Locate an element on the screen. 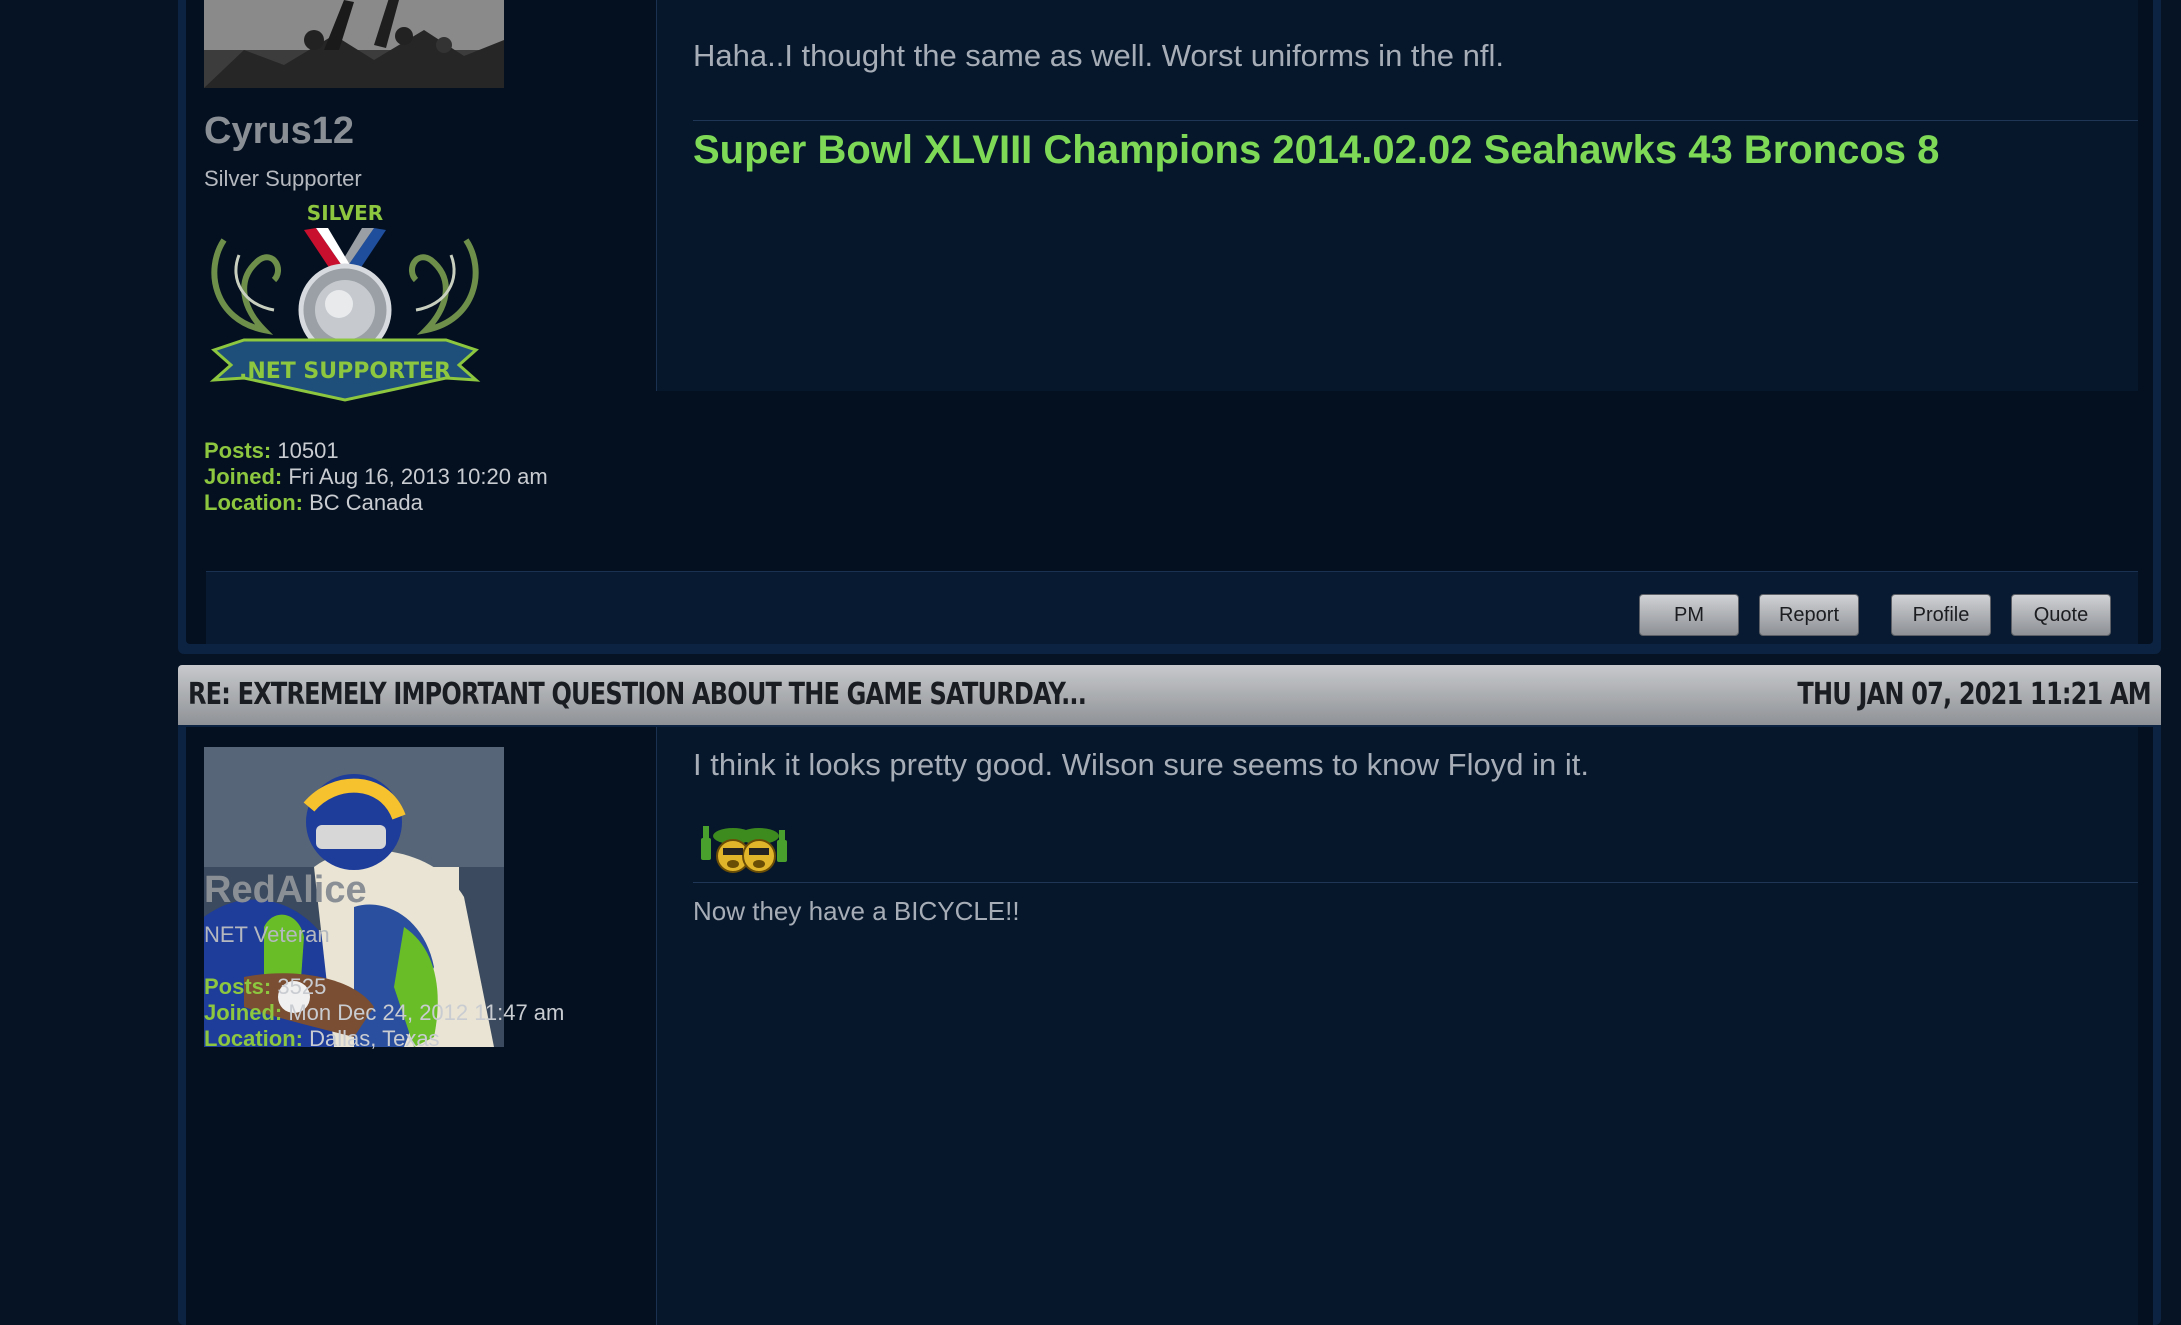  stat-joined: Joined: Fri Aug 16, 2013 10:20 am is located at coordinates (376, 477).